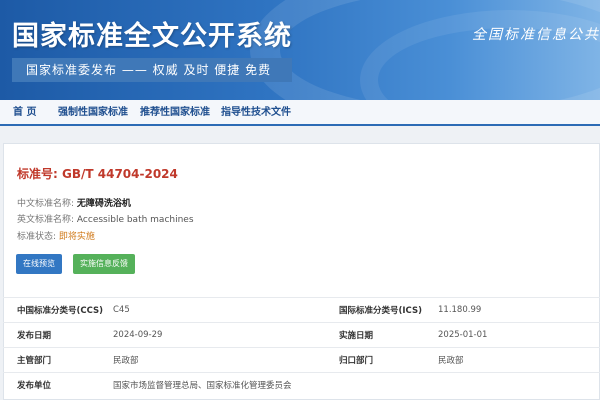  I want to click on centralized-dept-label: 归口部门, so click(381, 360).